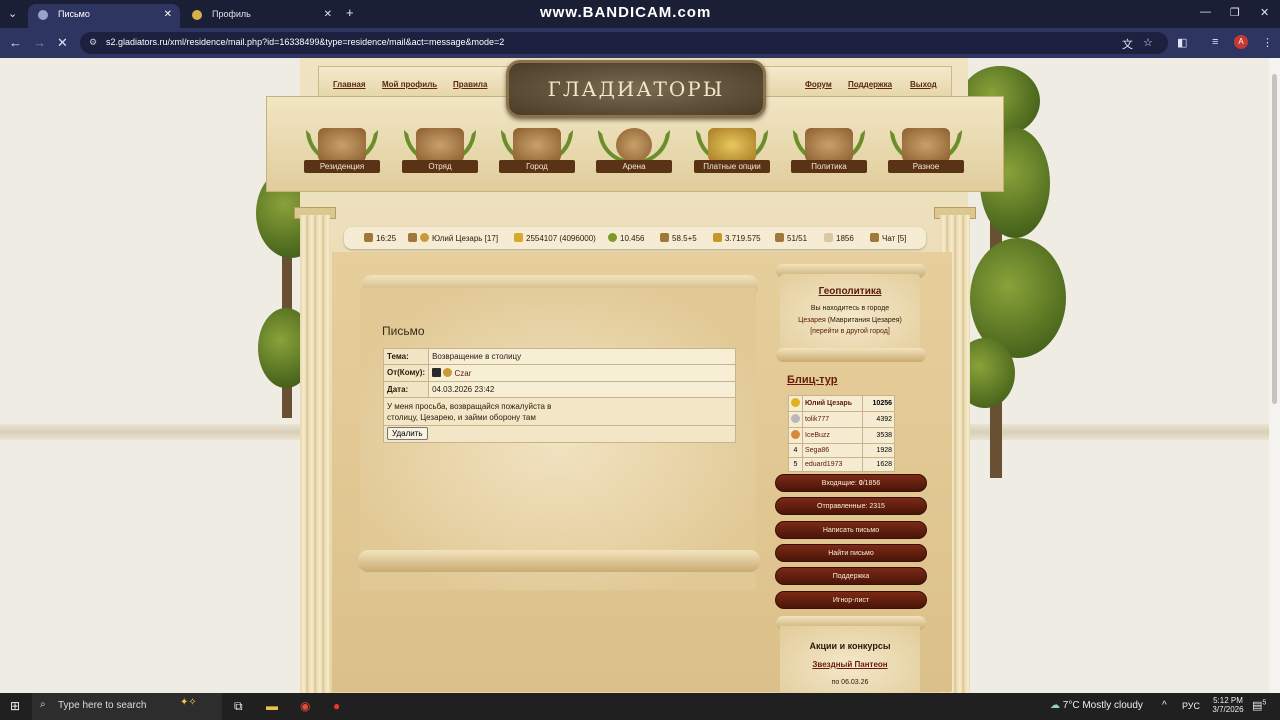 The width and height of the screenshot is (1280, 720). I want to click on maximize-icon: ❐, so click(1235, 12).